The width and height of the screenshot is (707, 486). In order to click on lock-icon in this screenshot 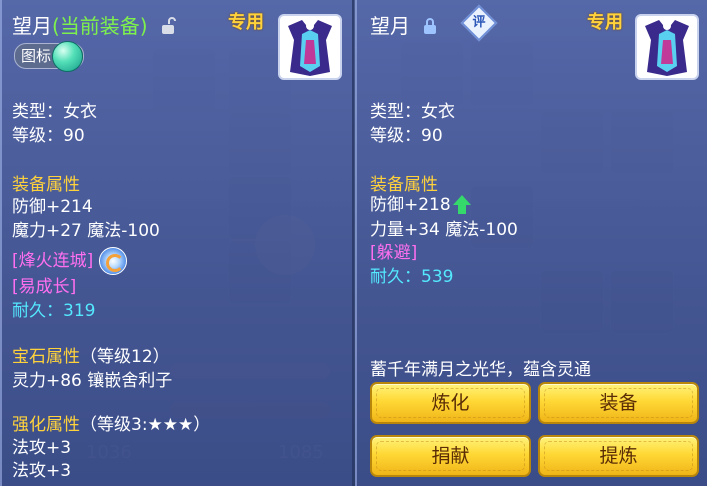, I will do `click(430, 28)`.